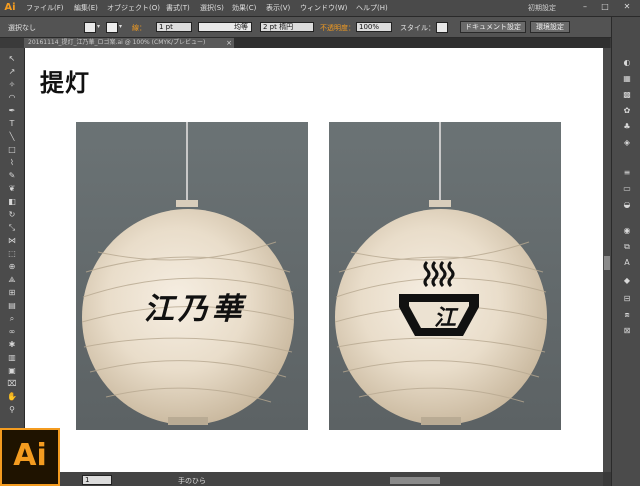 The image size is (640, 486). Describe the element at coordinates (542, 8) in the screenshot. I see `workspace-switcher: 初期設定` at that location.